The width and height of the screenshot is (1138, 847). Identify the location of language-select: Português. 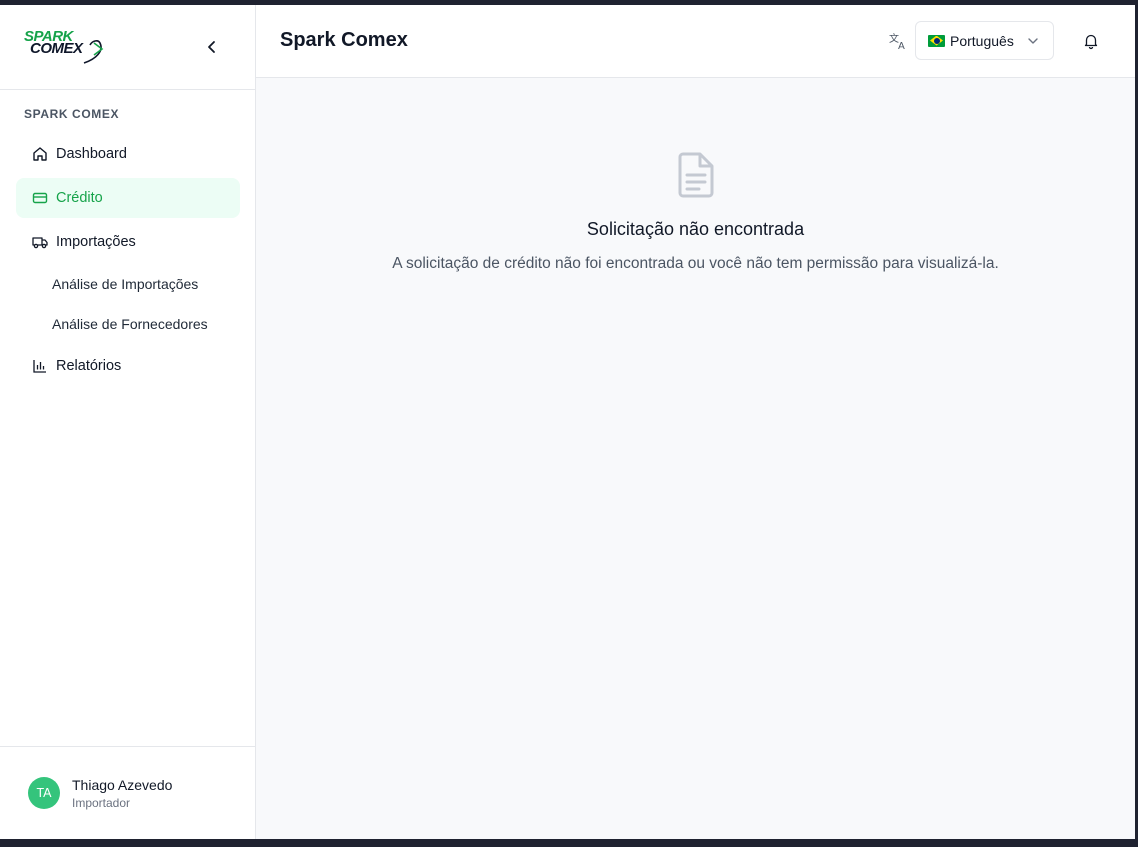
(984, 40).